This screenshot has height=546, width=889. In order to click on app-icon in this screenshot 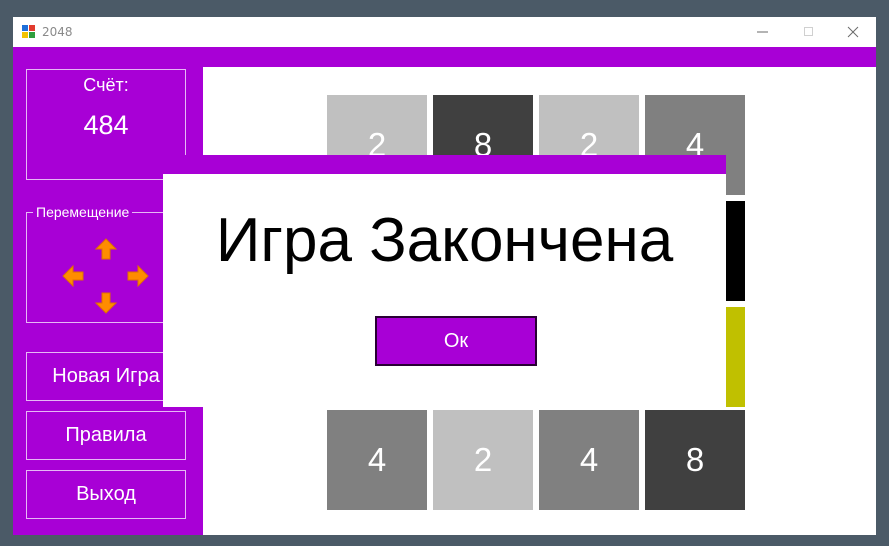, I will do `click(28, 31)`.